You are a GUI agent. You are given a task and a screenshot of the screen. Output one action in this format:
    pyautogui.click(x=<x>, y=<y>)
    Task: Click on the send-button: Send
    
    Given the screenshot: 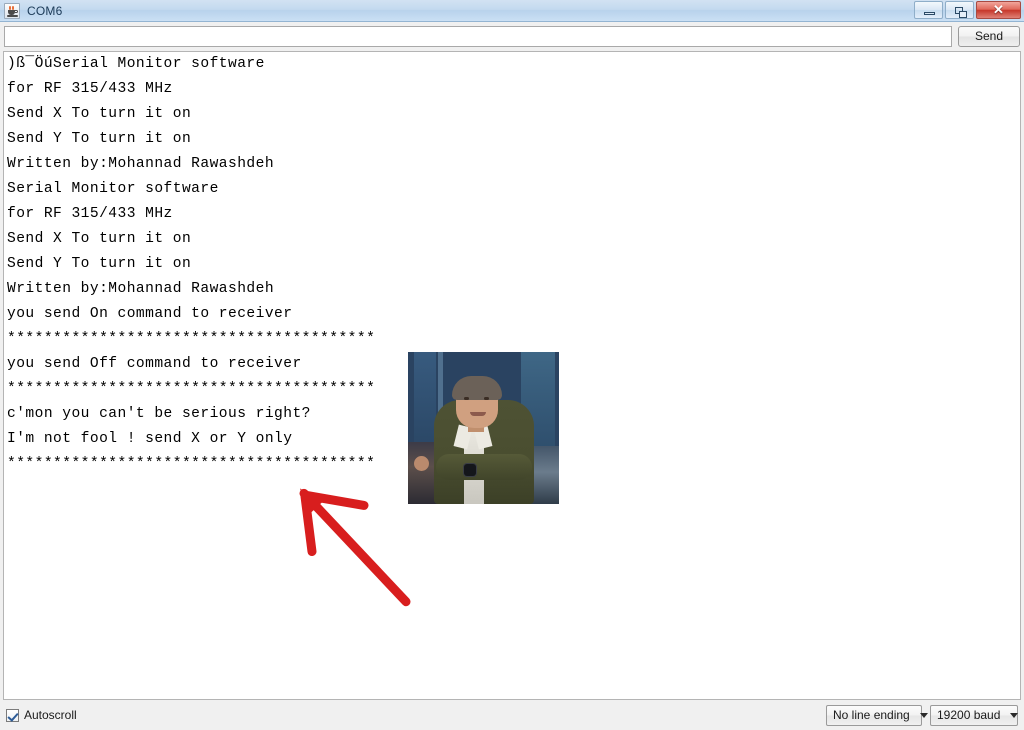 What is the action you would take?
    pyautogui.click(x=989, y=36)
    